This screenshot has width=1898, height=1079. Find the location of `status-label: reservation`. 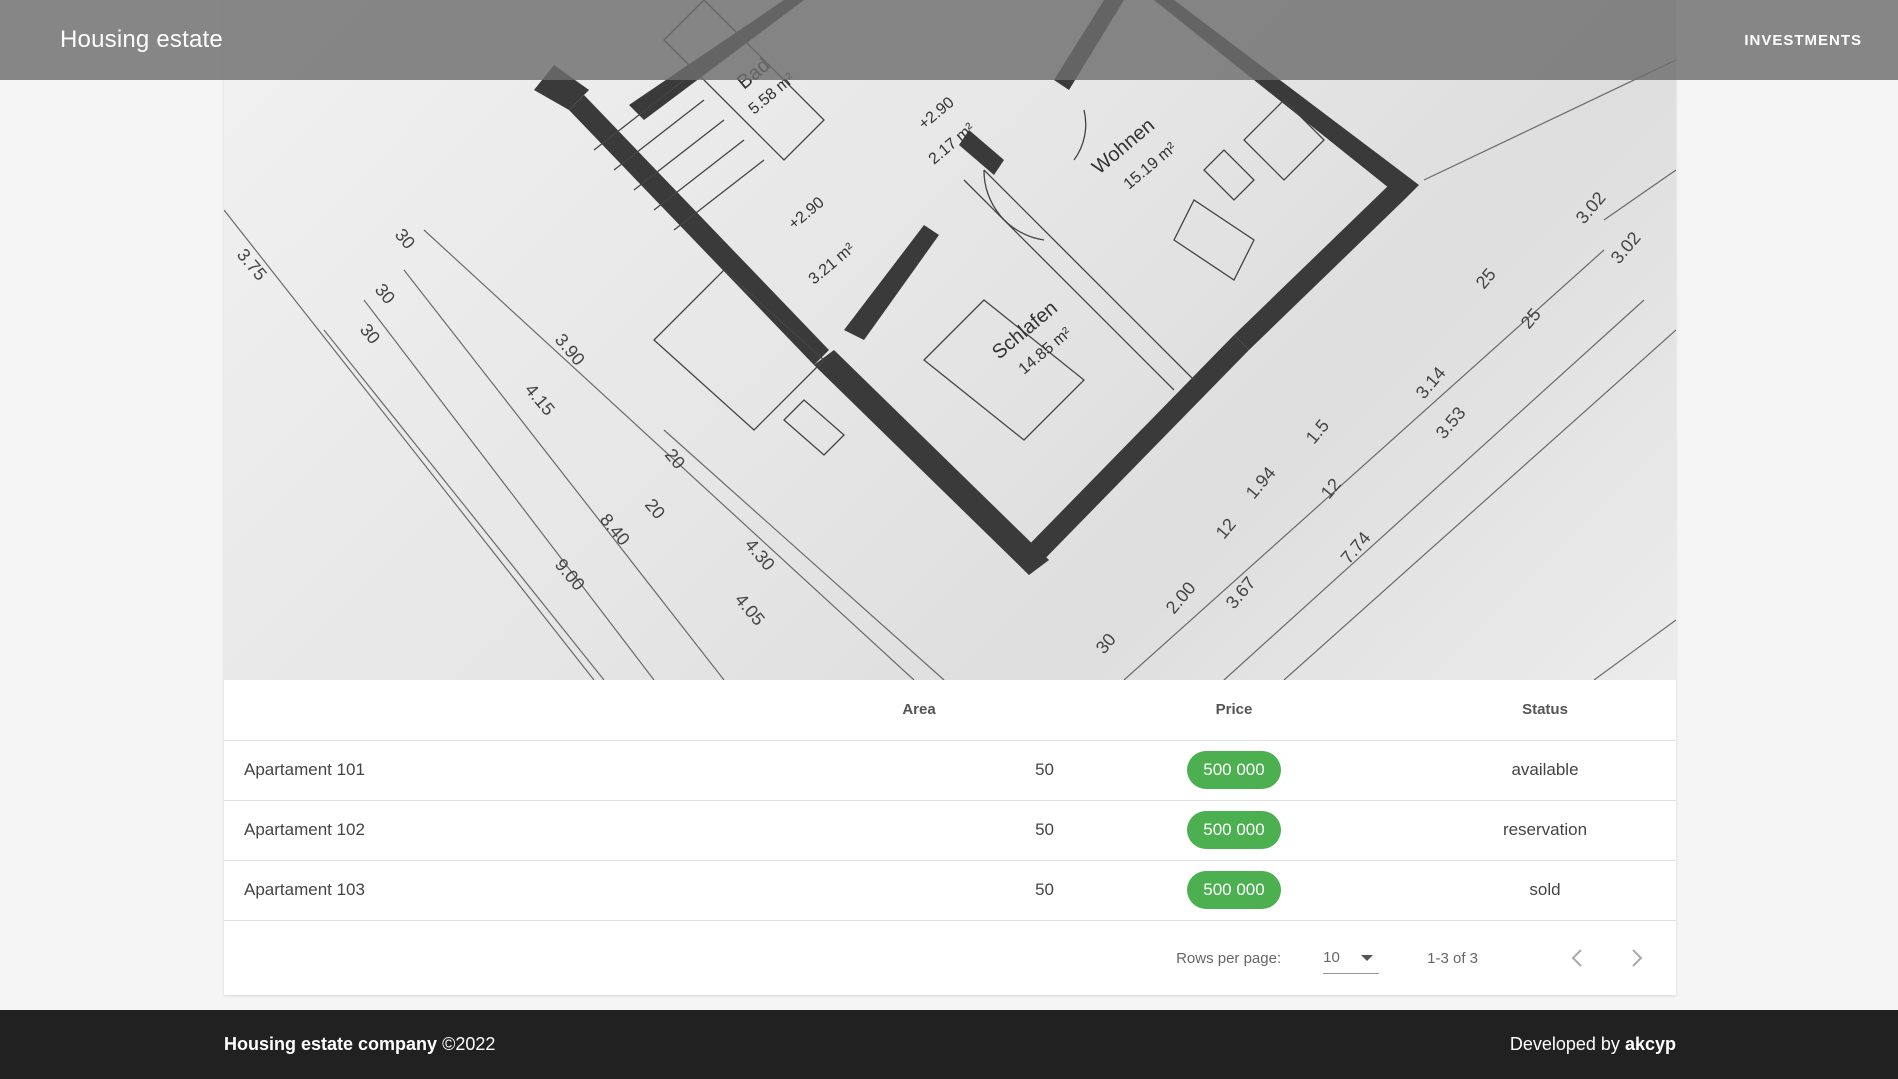

status-label: reservation is located at coordinates (1545, 830).